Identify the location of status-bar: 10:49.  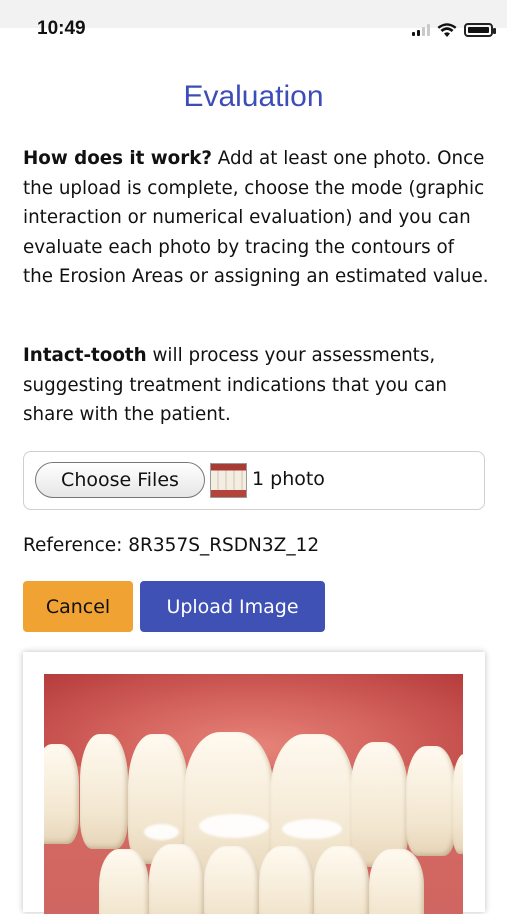
(253, 19).